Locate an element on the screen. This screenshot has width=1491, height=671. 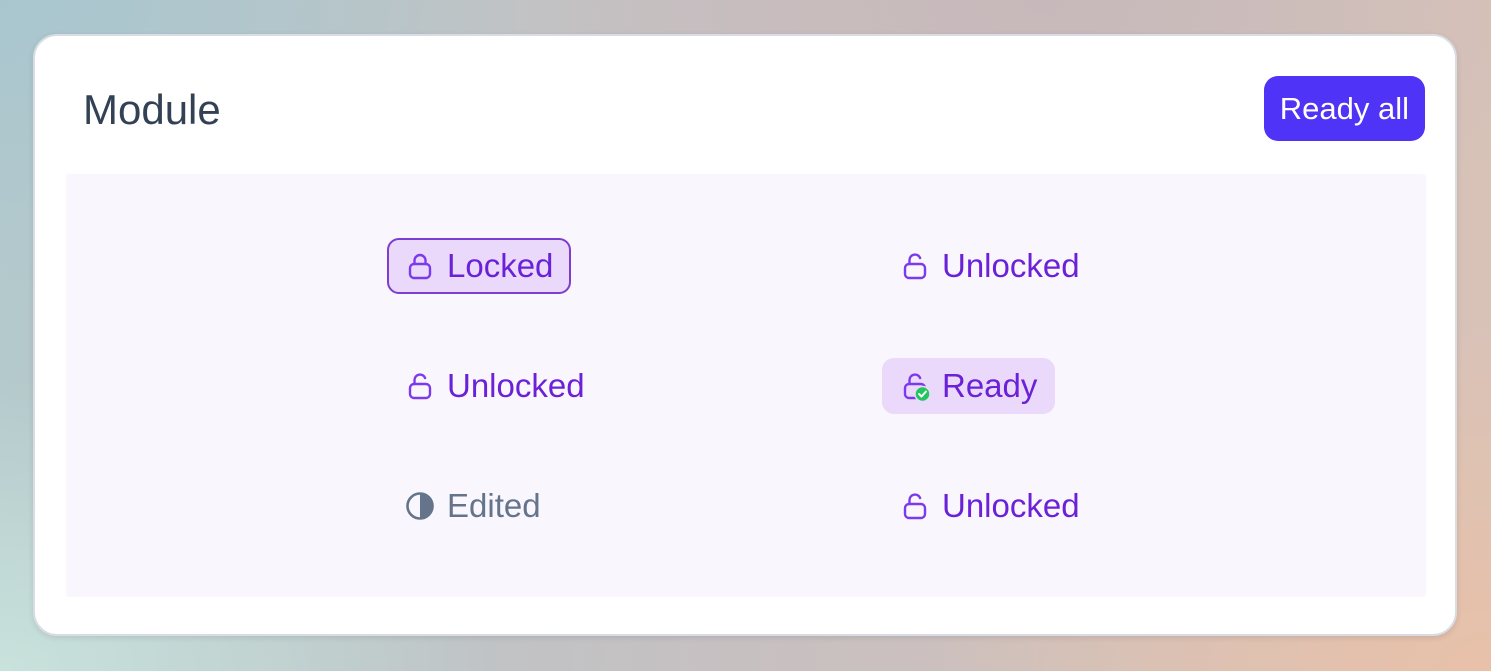
status-item-edited: Edited is located at coordinates (473, 506).